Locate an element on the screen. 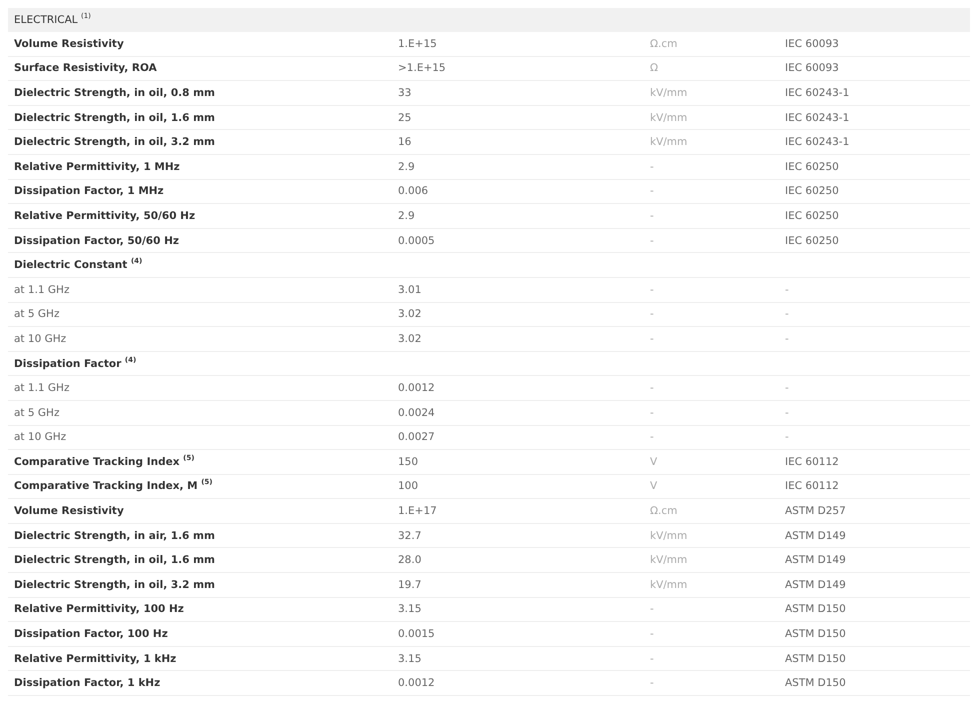 The image size is (975, 709). property-name: Dissipation Factor, 1 MHz is located at coordinates (89, 191).